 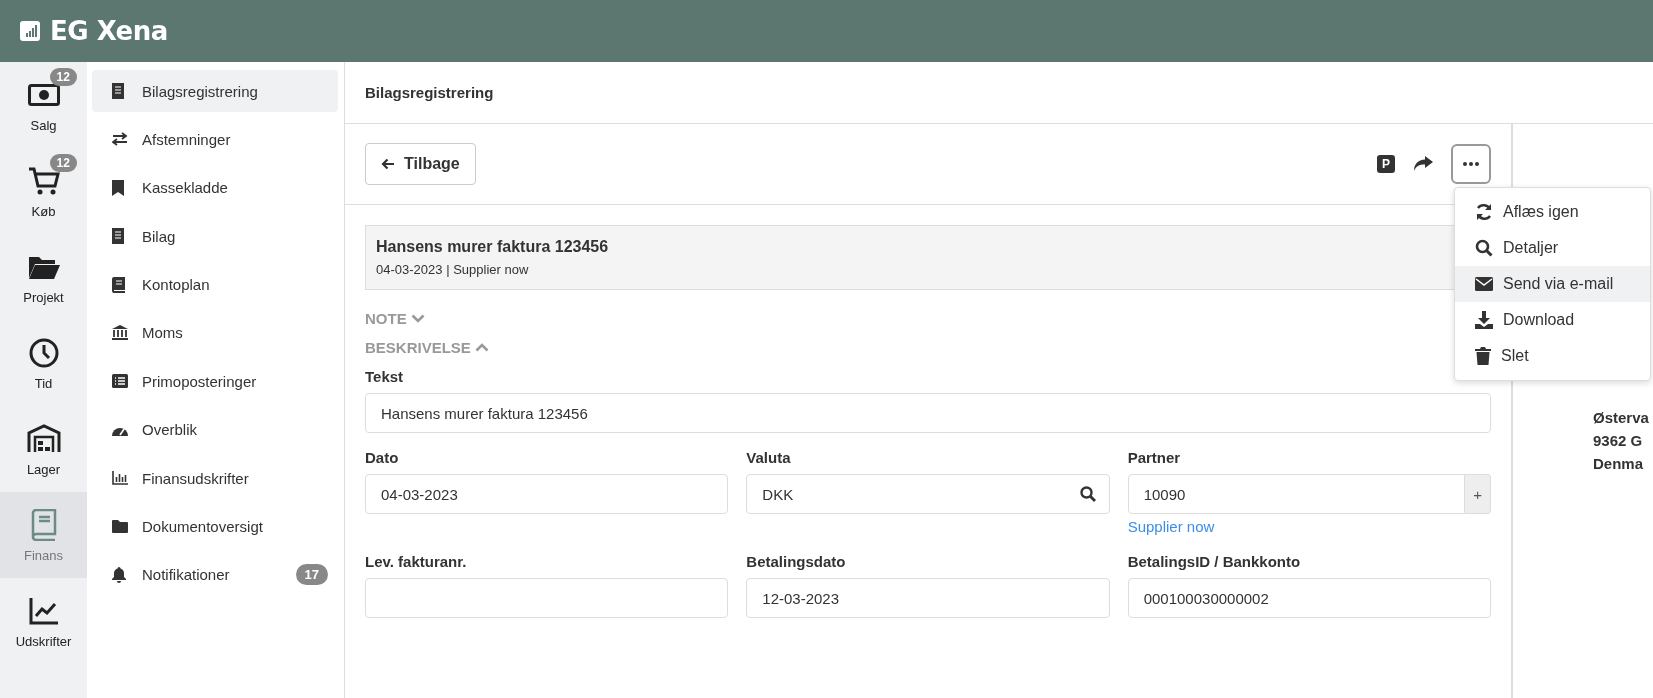 What do you see at coordinates (388, 164) in the screenshot?
I see `arrow-left-icon` at bounding box center [388, 164].